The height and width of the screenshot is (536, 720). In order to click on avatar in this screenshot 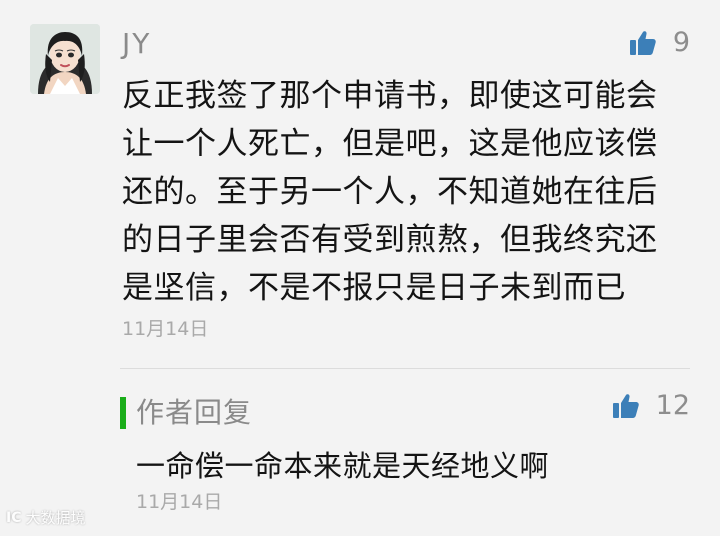, I will do `click(65, 59)`.